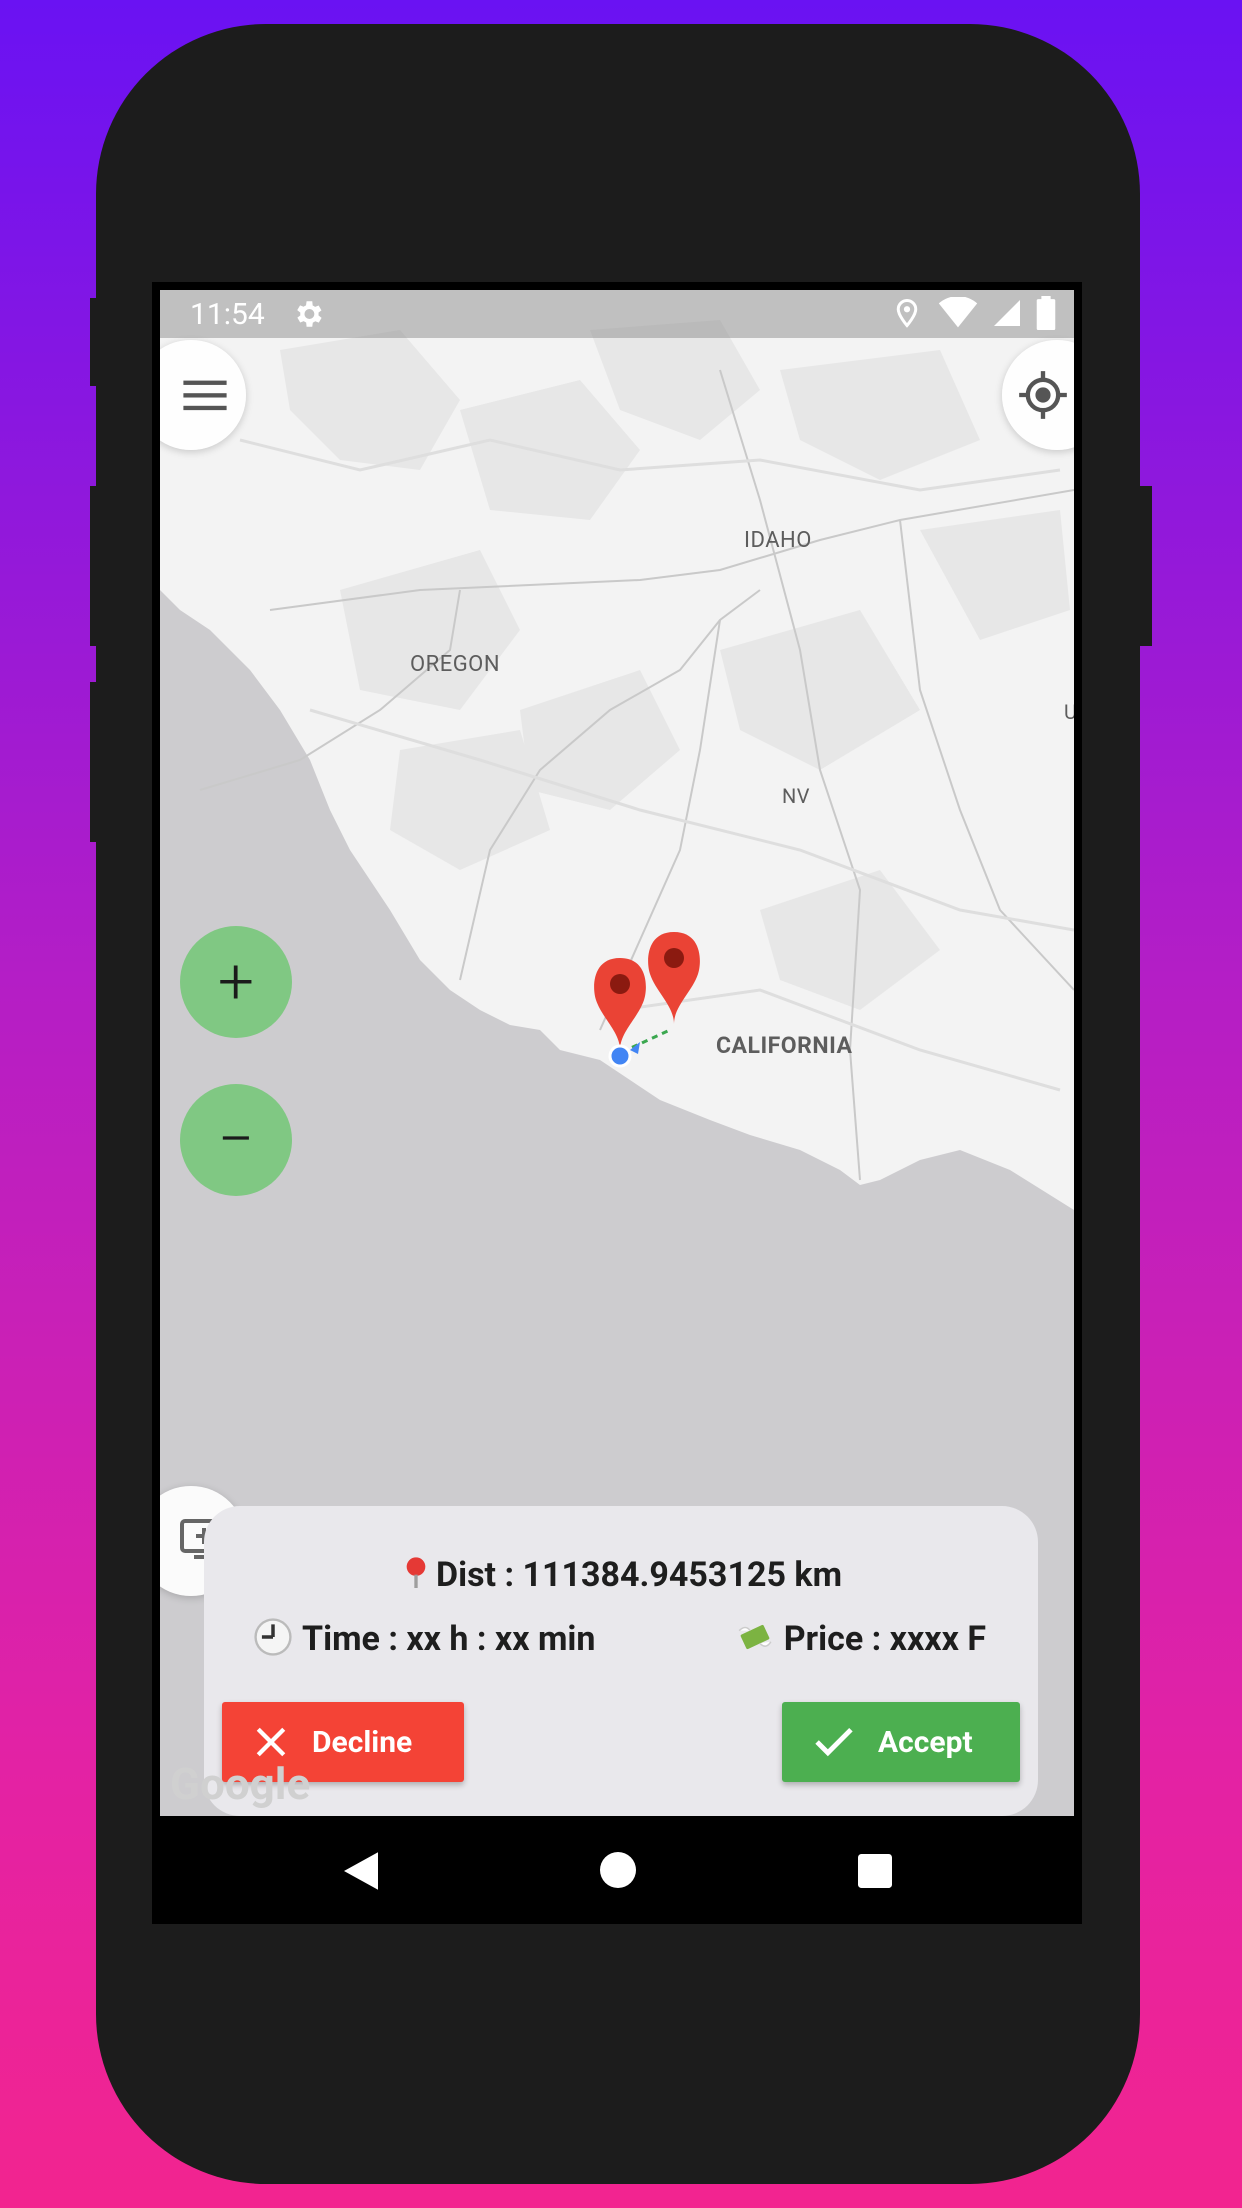 This screenshot has width=1242, height=2208. What do you see at coordinates (796, 796) in the screenshot?
I see `map-label-nevada: NV` at bounding box center [796, 796].